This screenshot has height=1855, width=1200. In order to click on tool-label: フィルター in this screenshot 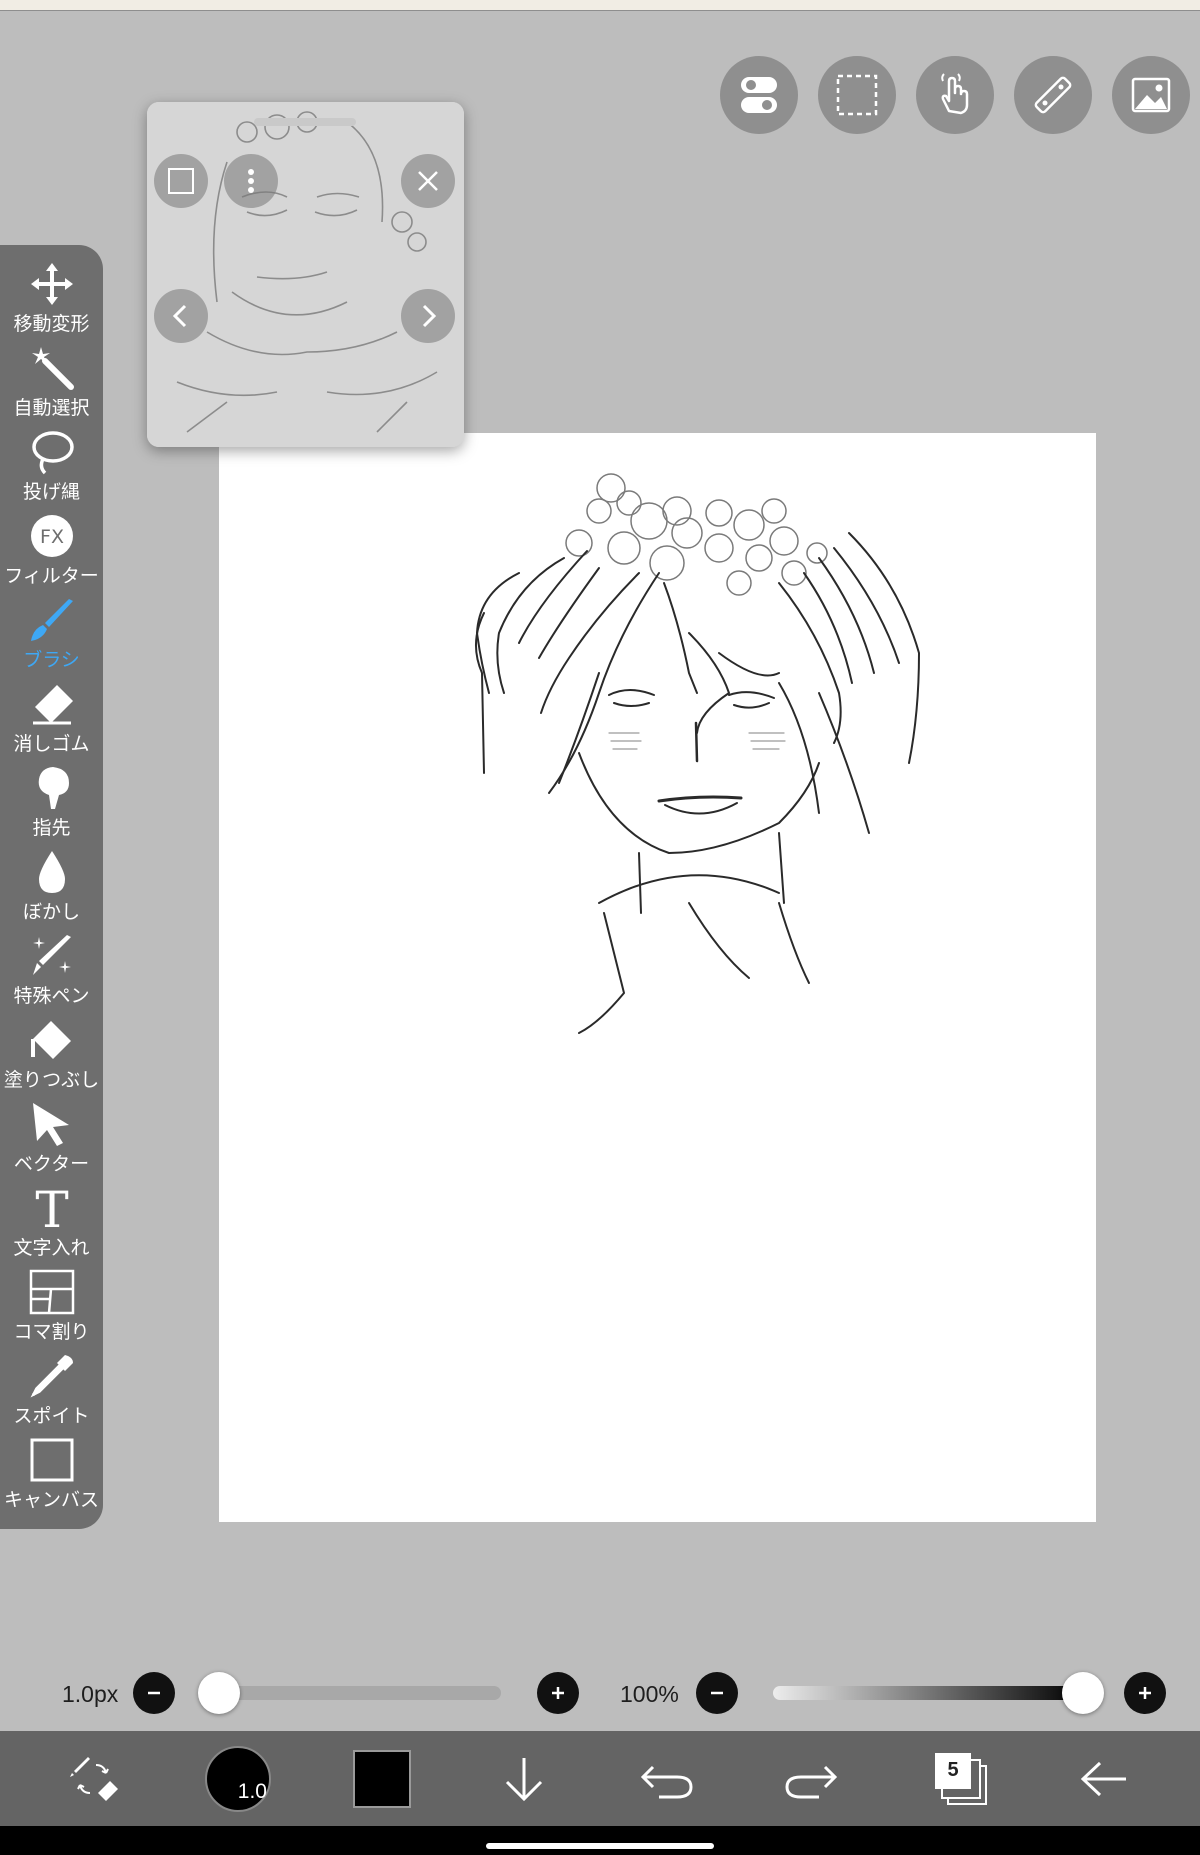, I will do `click(51, 576)`.